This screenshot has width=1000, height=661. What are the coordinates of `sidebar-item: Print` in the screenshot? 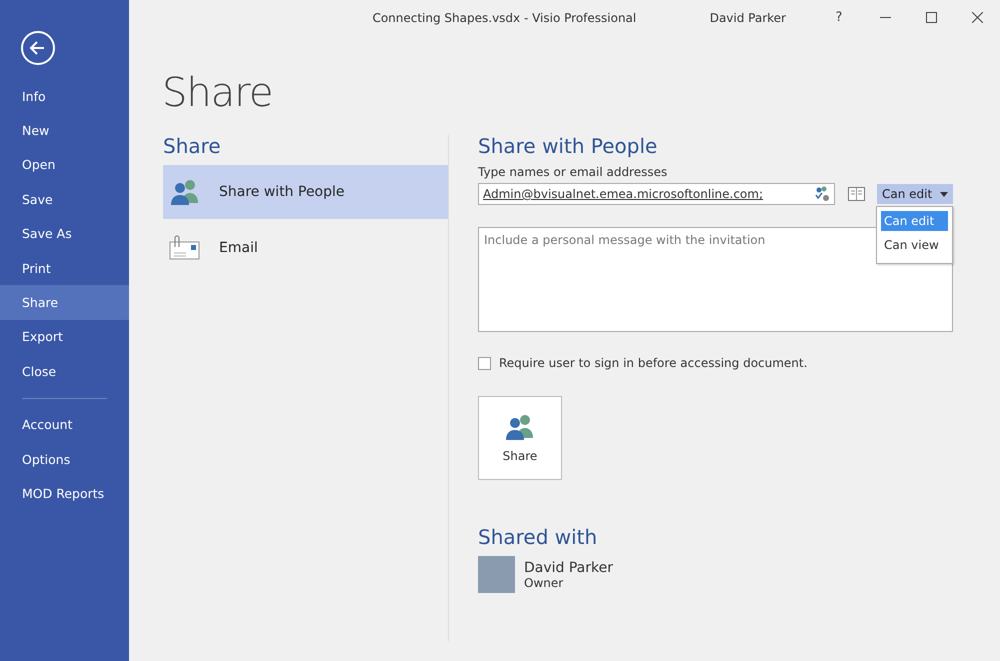 It's located at (64, 268).